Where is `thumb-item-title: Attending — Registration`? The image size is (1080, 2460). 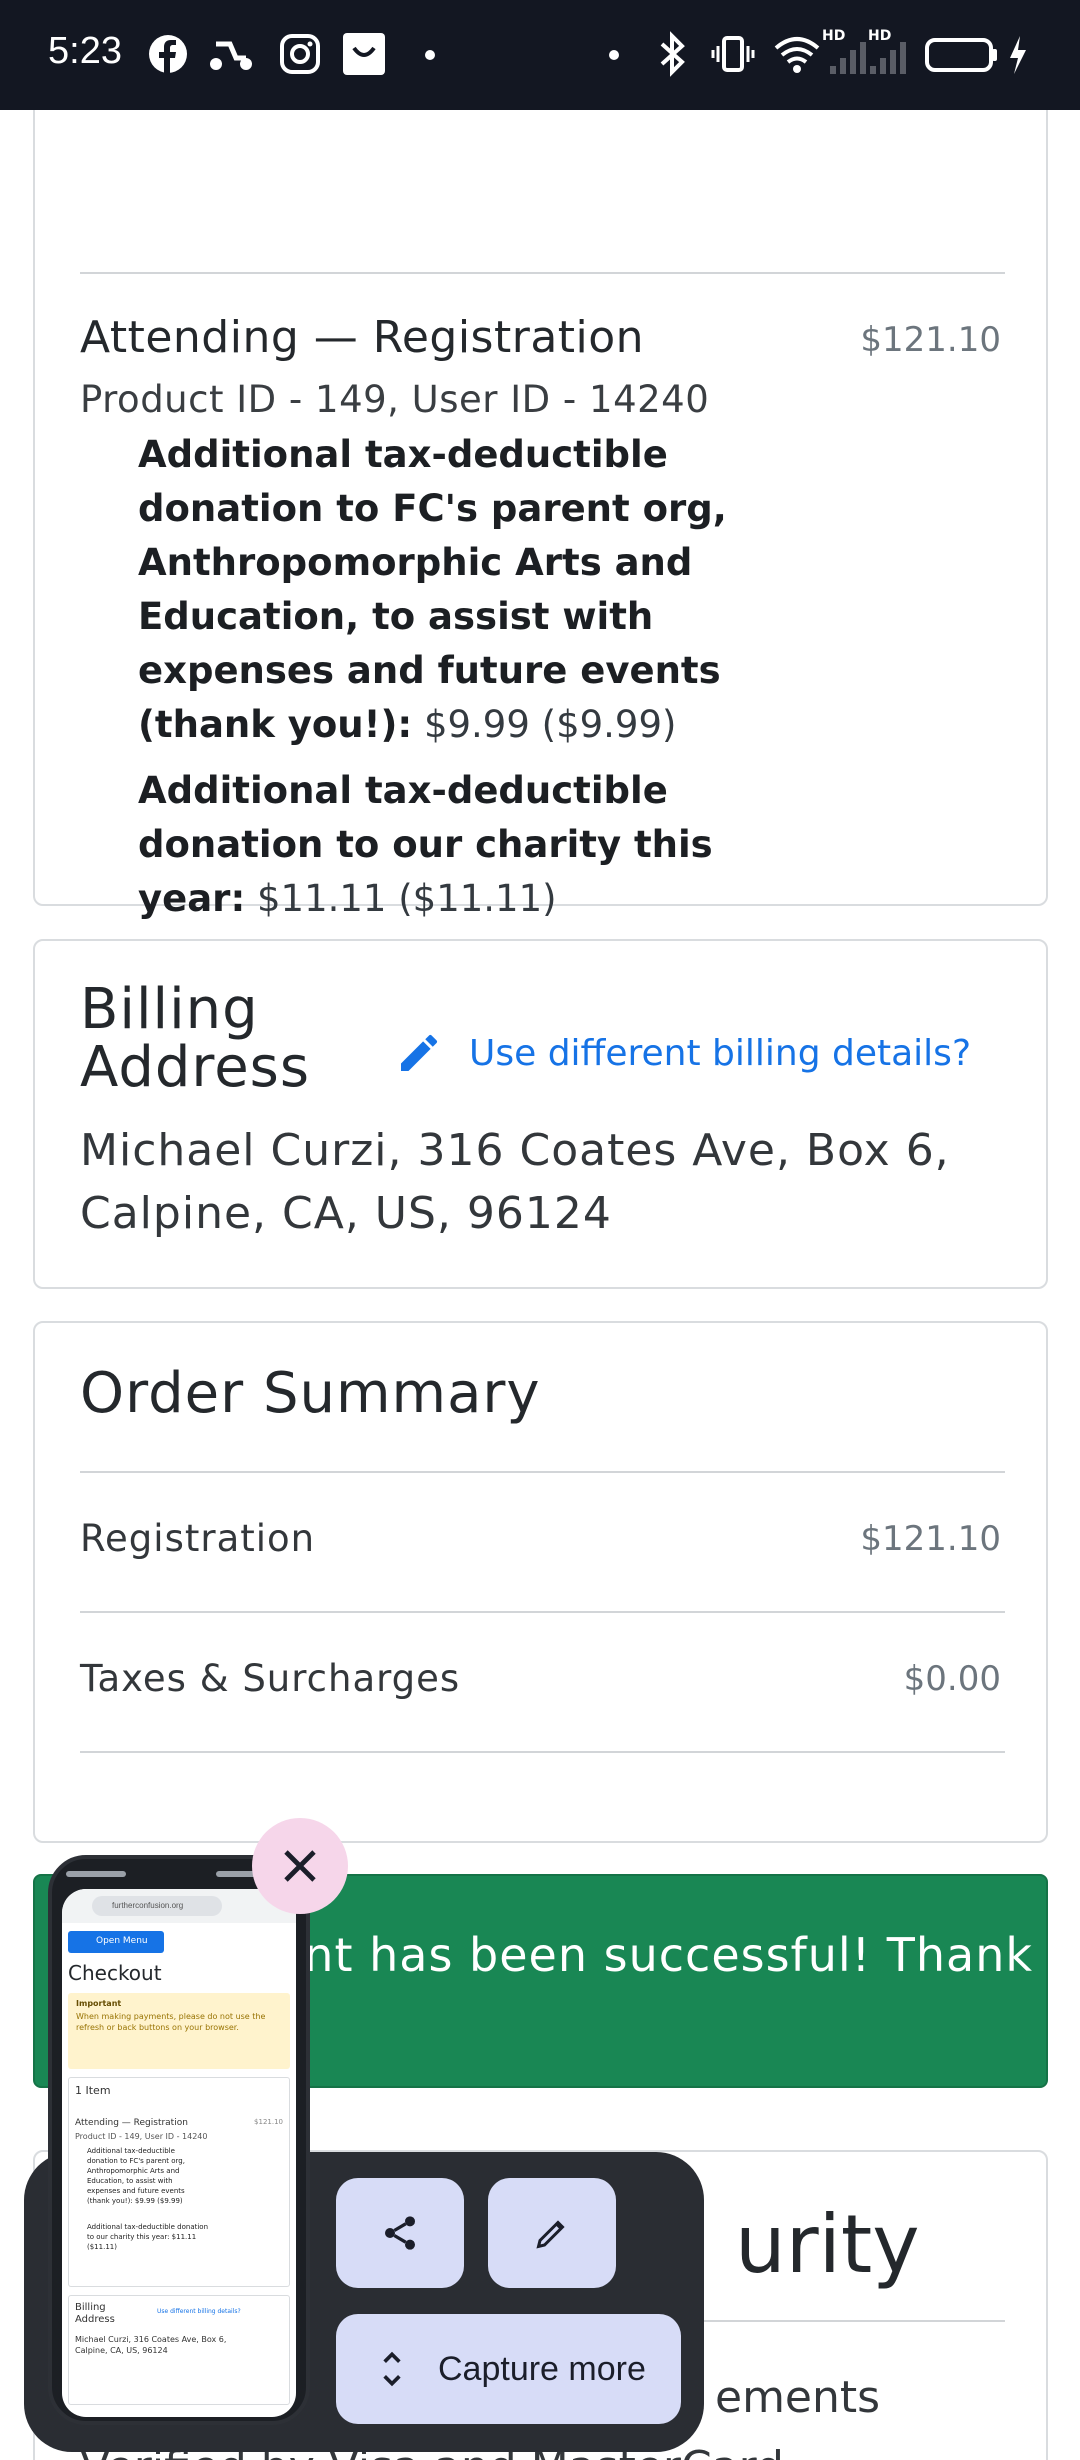
thumb-item-title: Attending — Registration is located at coordinates (131, 2123).